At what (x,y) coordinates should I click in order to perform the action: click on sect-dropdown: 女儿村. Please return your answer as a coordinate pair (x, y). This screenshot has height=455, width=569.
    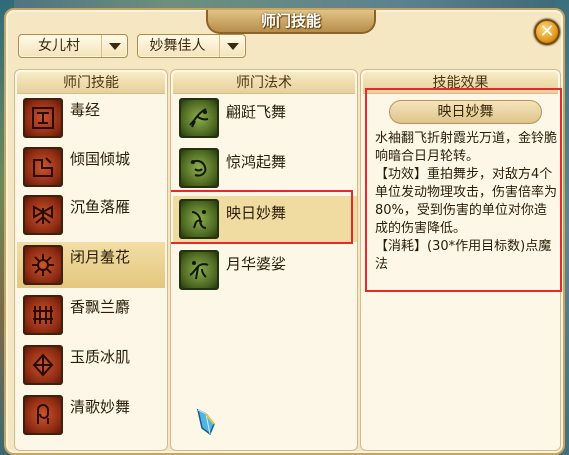
    Looking at the image, I should click on (73, 46).